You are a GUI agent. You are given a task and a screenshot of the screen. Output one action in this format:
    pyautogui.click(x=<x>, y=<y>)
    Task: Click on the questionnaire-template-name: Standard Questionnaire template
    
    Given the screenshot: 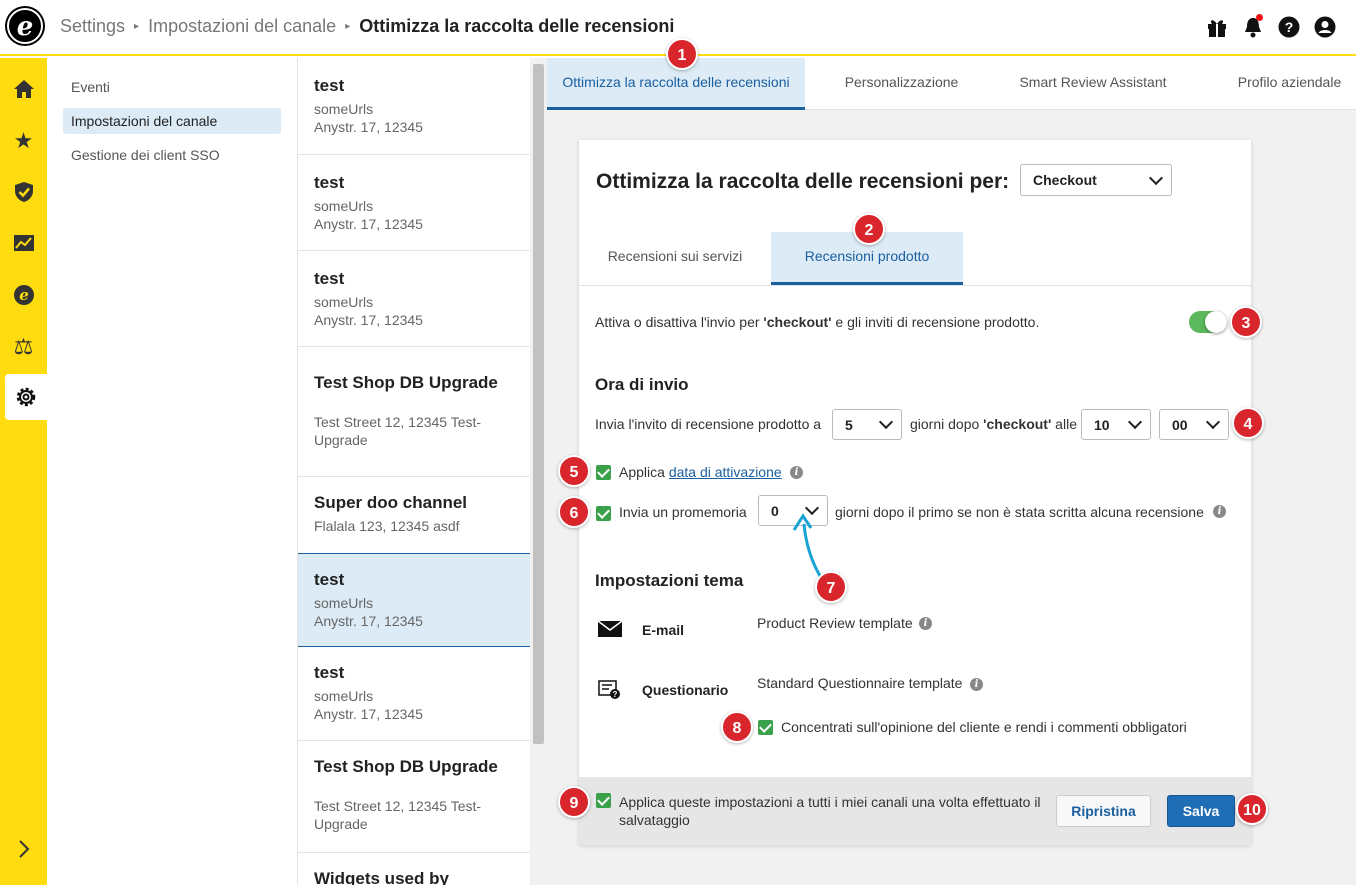 What is the action you would take?
    pyautogui.click(x=860, y=683)
    